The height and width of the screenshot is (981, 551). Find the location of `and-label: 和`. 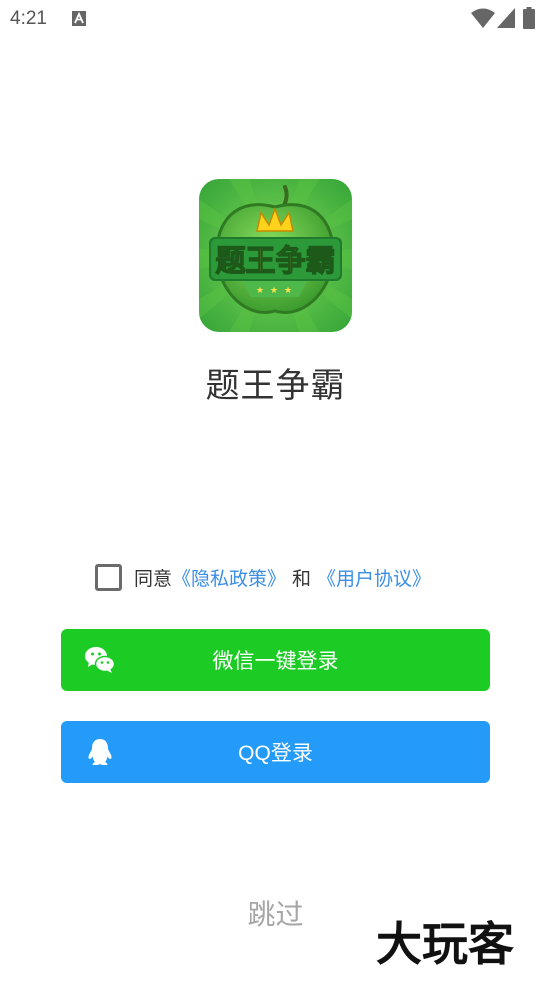

and-label: 和 is located at coordinates (302, 578).